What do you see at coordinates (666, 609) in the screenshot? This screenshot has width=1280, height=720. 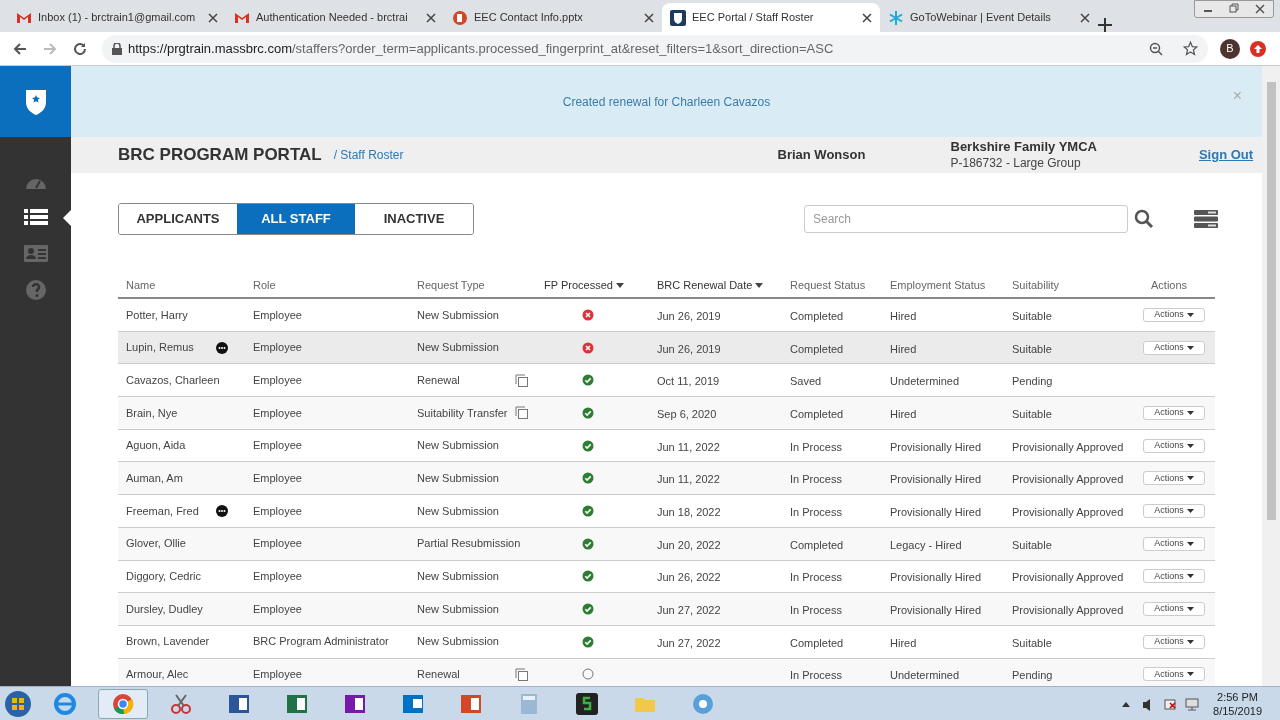 I see `table-row: Dursley, Dudley Employee New Submission Jun 27, 2022 In Process Provisionally Hired Provisionally Approved Actions` at bounding box center [666, 609].